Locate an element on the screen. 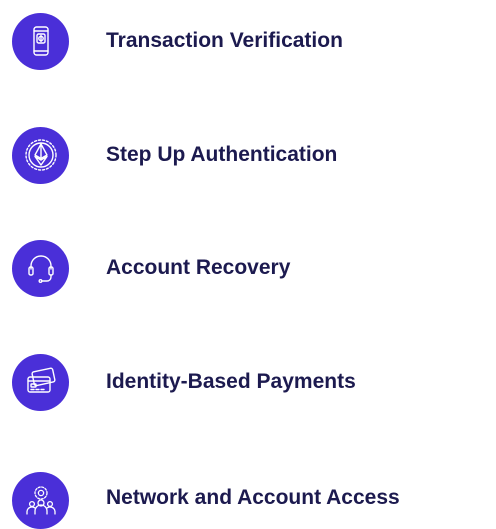 The image size is (496, 529). feature-item-account-recovery: Account Recovery is located at coordinates (254, 268).